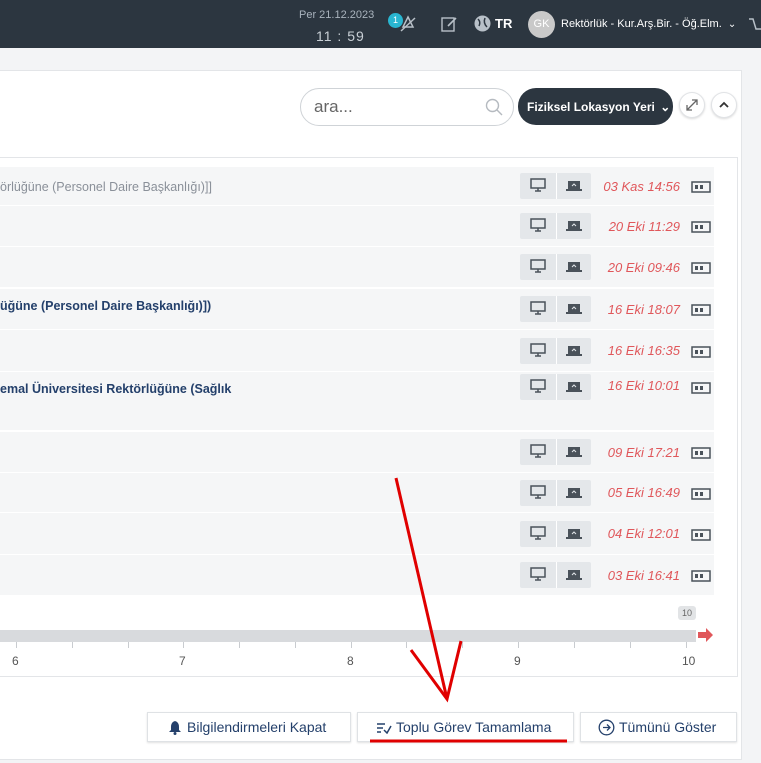 The width and height of the screenshot is (761, 763). What do you see at coordinates (643, 452) in the screenshot?
I see `task-date: 09 Eki 17:21` at bounding box center [643, 452].